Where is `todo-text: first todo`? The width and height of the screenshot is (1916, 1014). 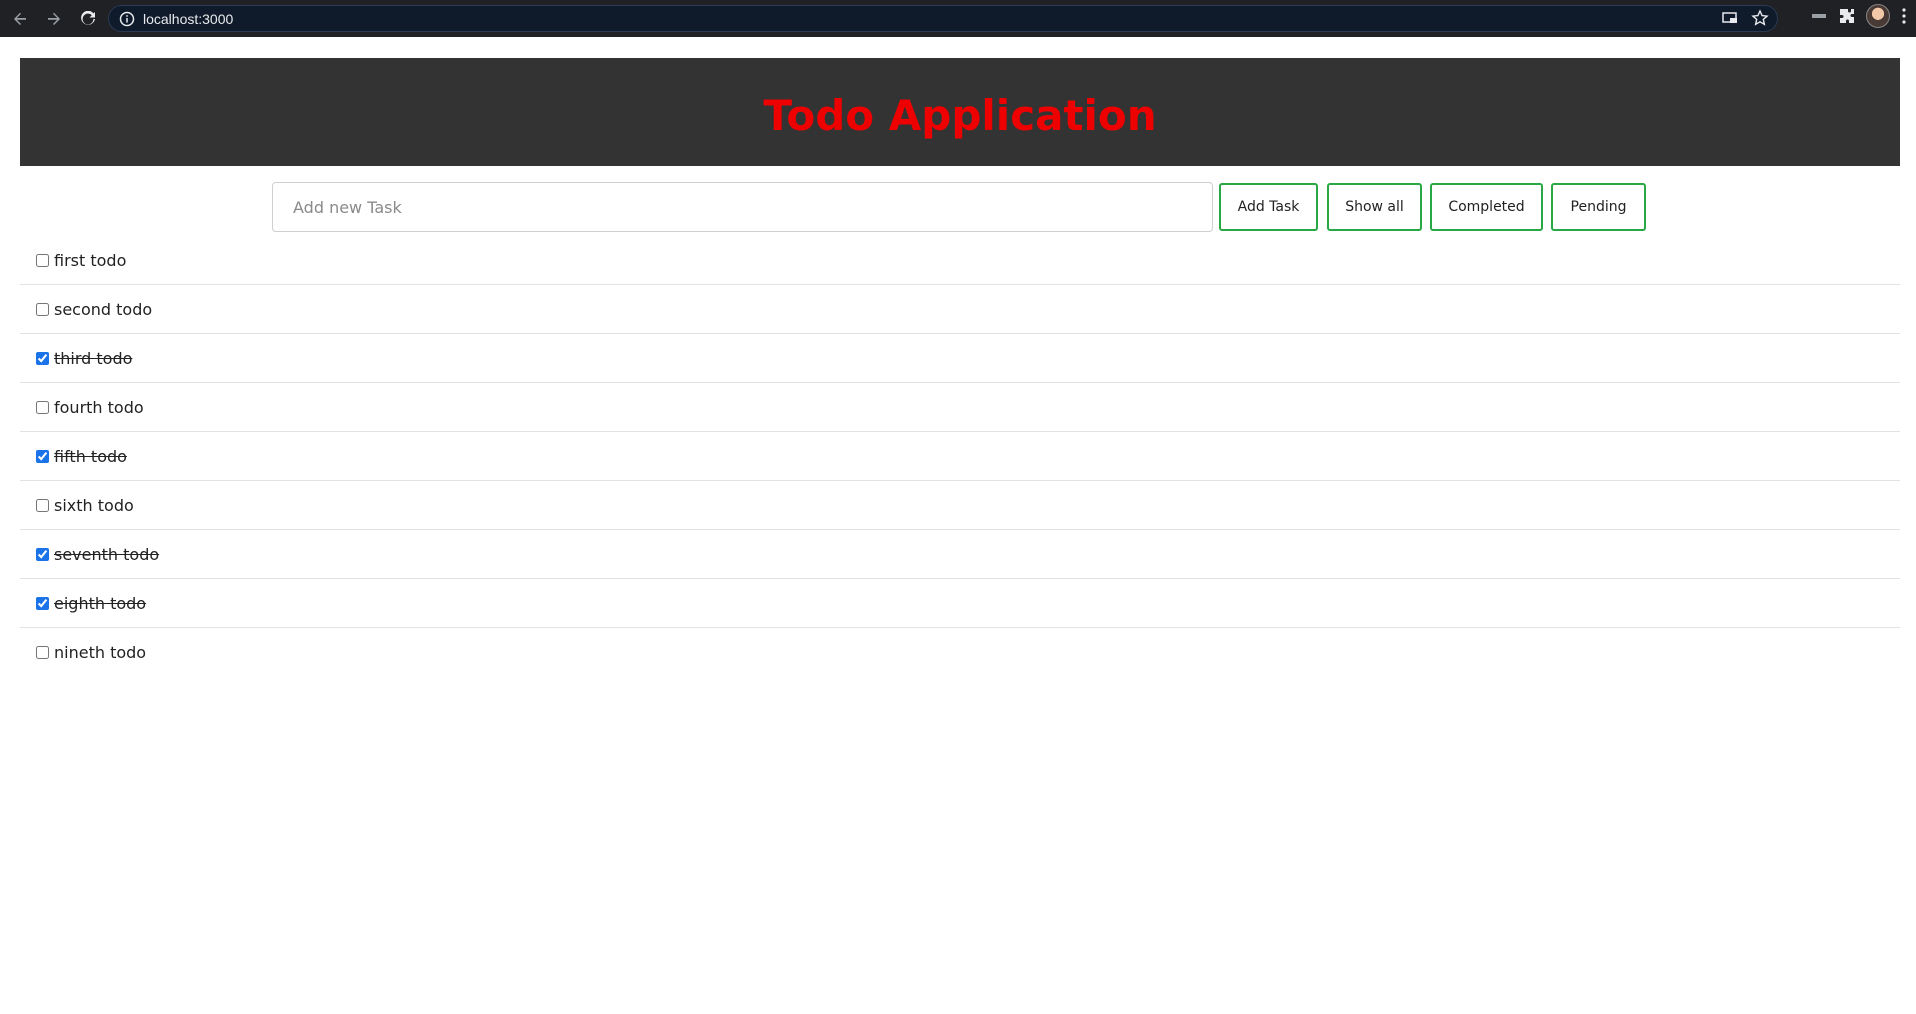 todo-text: first todo is located at coordinates (90, 260).